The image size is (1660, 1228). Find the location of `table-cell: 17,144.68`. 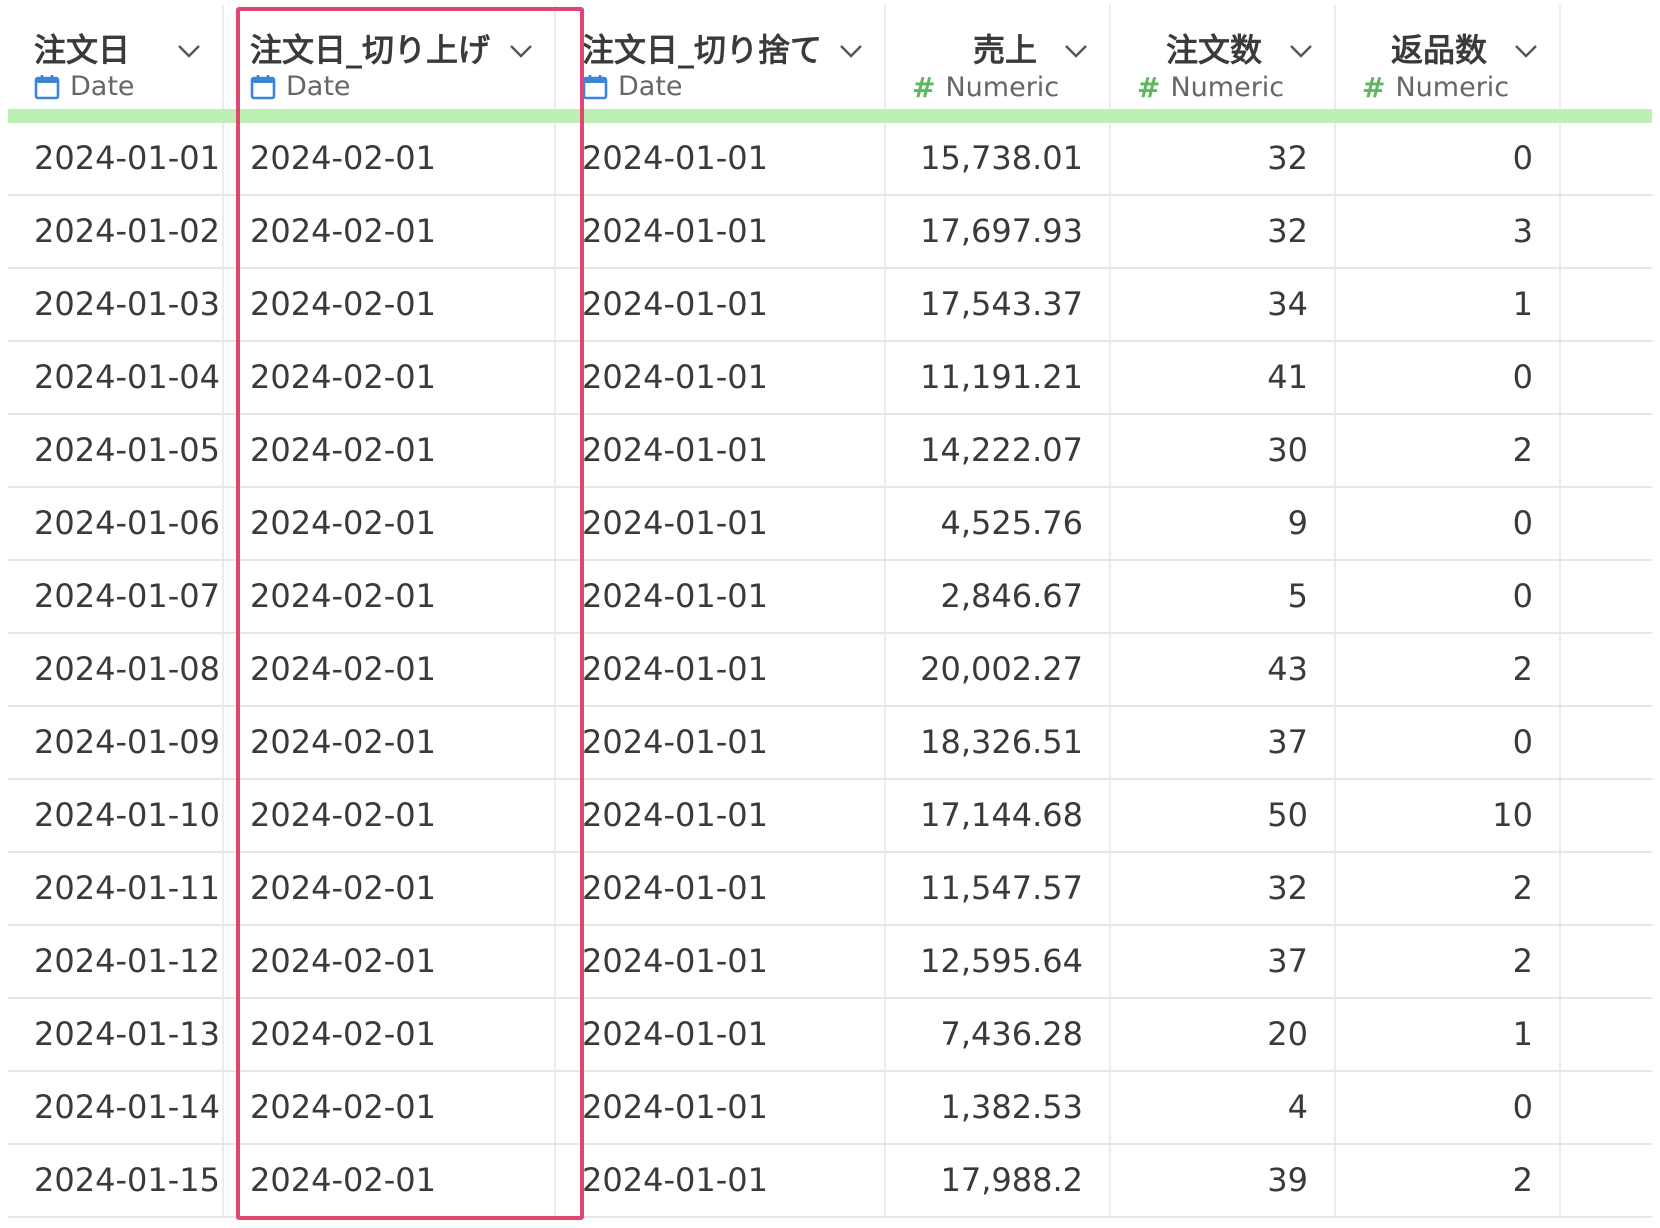

table-cell: 17,144.68 is located at coordinates (998, 815).